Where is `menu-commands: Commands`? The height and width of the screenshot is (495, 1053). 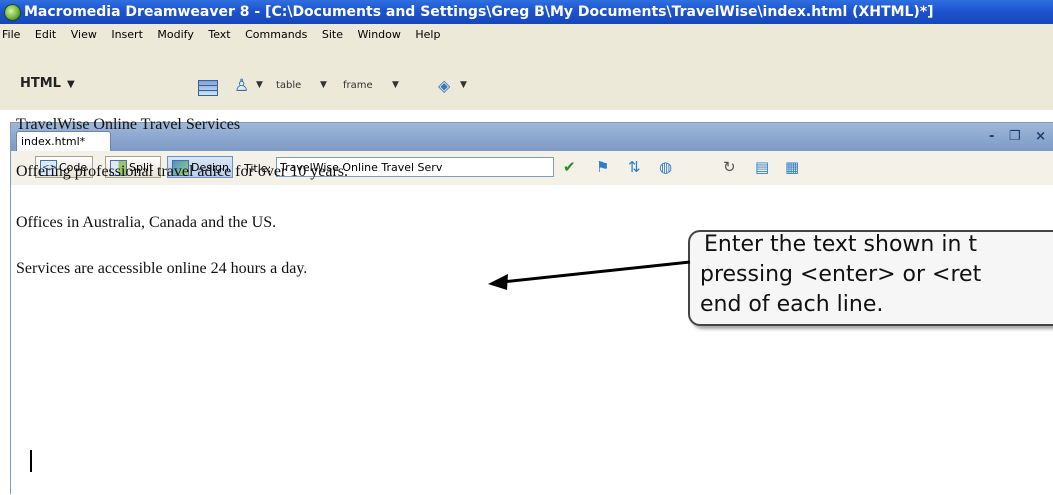 menu-commands: Commands is located at coordinates (276, 35).